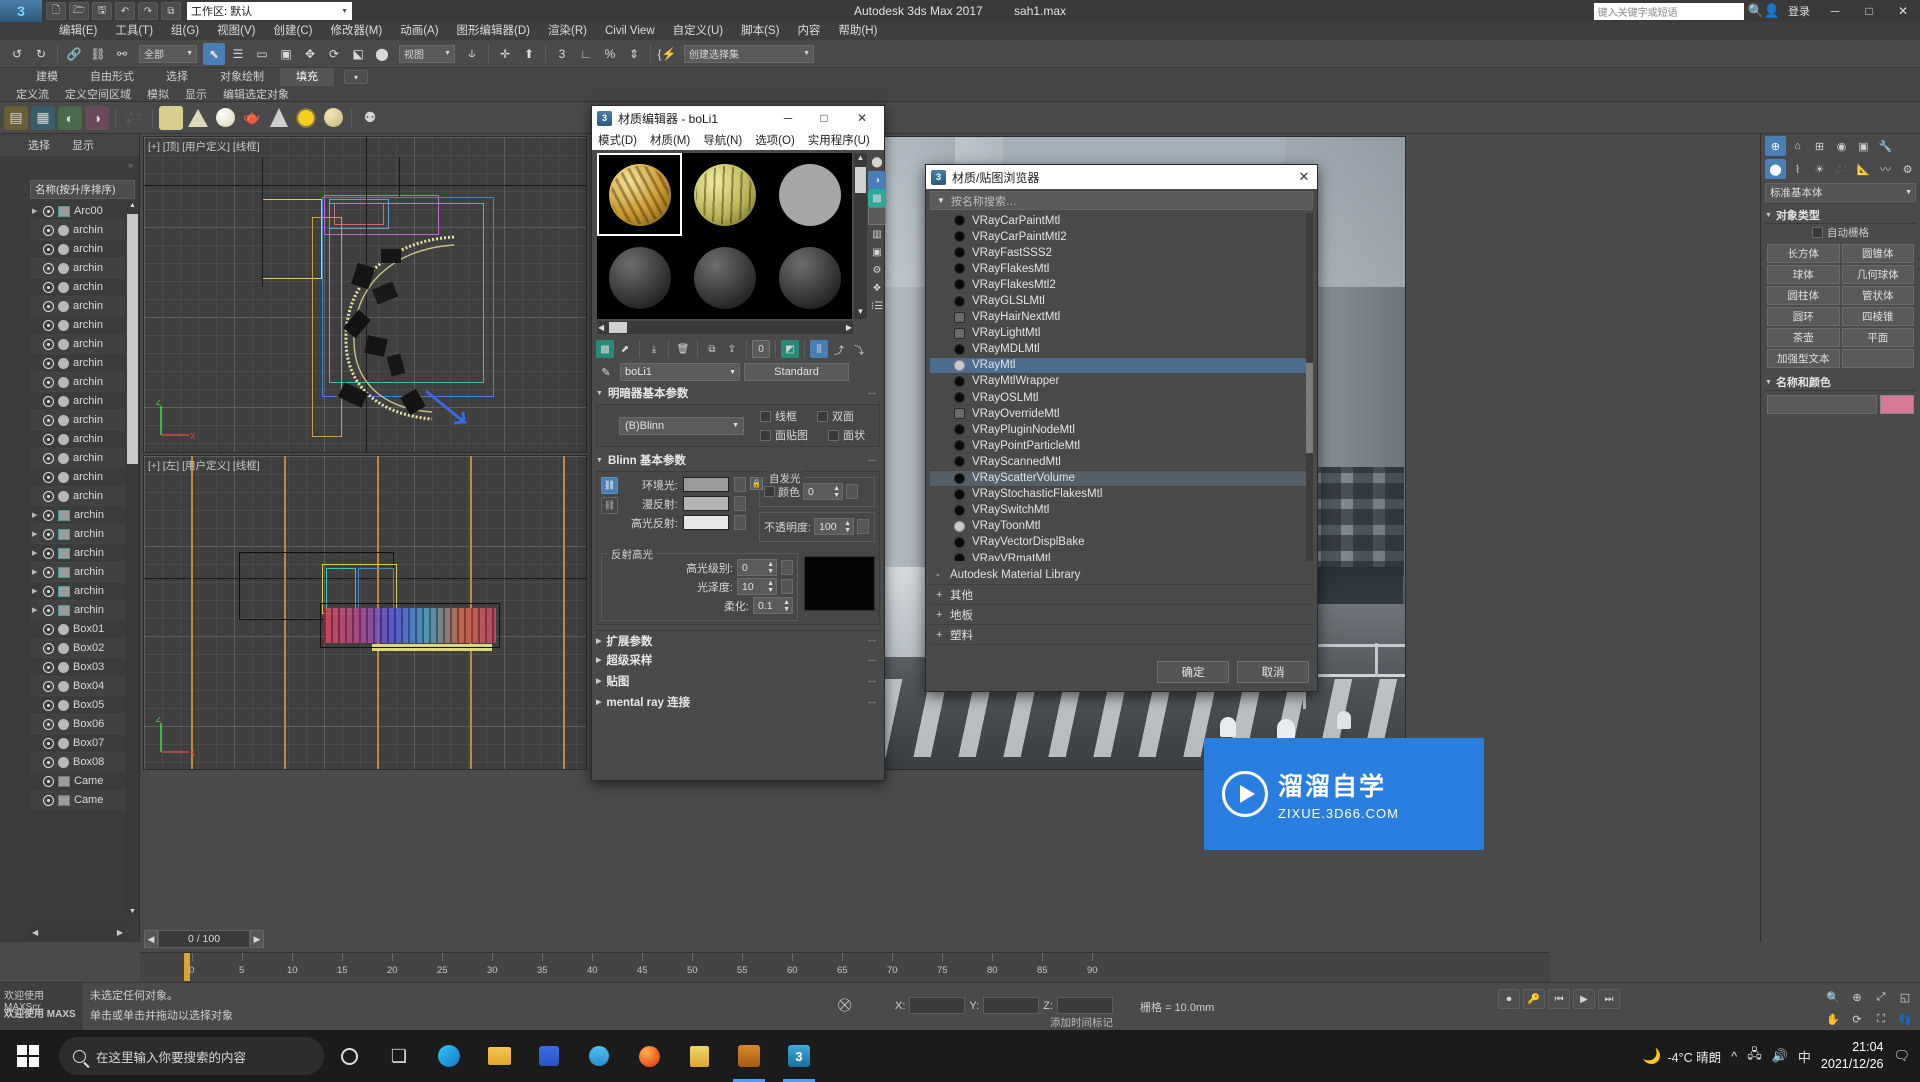  I want to click on taskbar-clock: 21:04 2021/12/26, so click(1852, 1056).